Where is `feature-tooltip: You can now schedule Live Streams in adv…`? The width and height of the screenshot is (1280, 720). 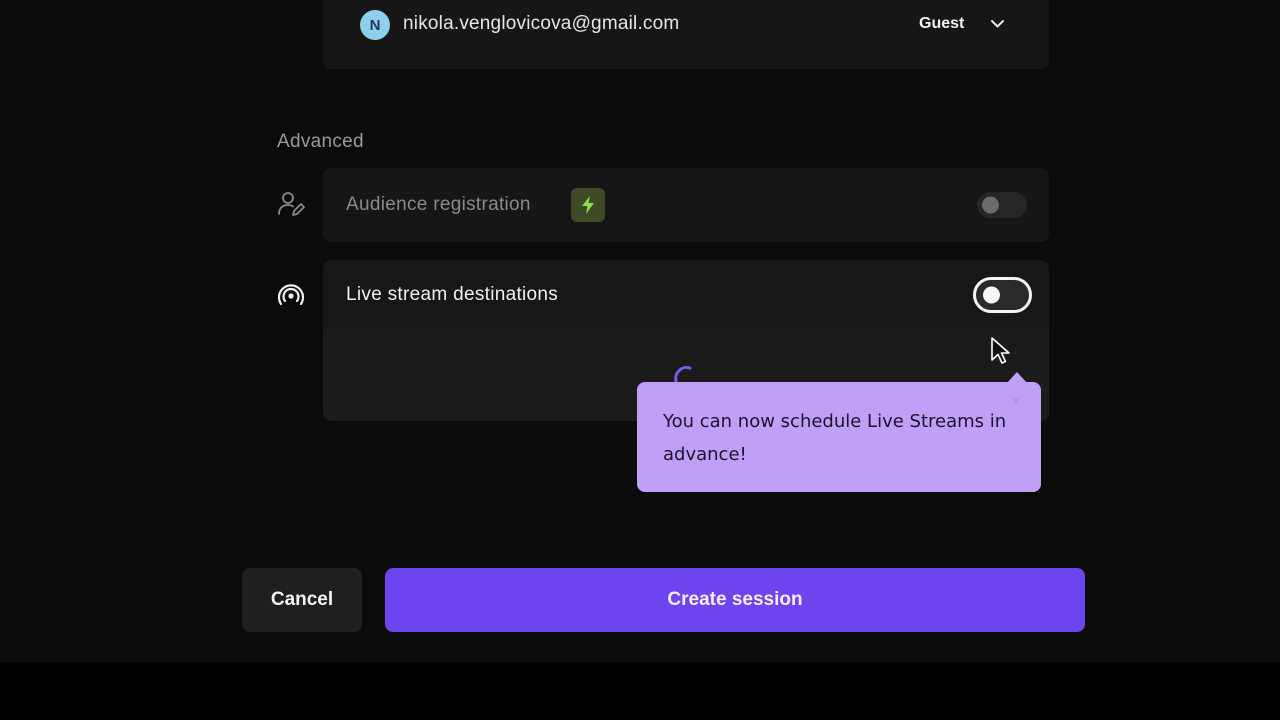
feature-tooltip: You can now schedule Live Streams in adv… is located at coordinates (839, 437).